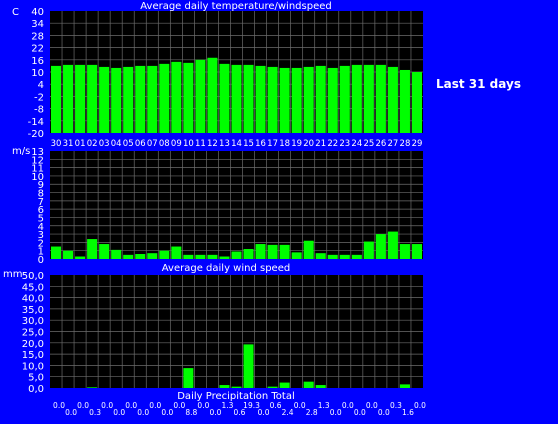 The height and width of the screenshot is (424, 558). Describe the element at coordinates (37, 73) in the screenshot. I see `temp-y-tick-label: 10` at that location.